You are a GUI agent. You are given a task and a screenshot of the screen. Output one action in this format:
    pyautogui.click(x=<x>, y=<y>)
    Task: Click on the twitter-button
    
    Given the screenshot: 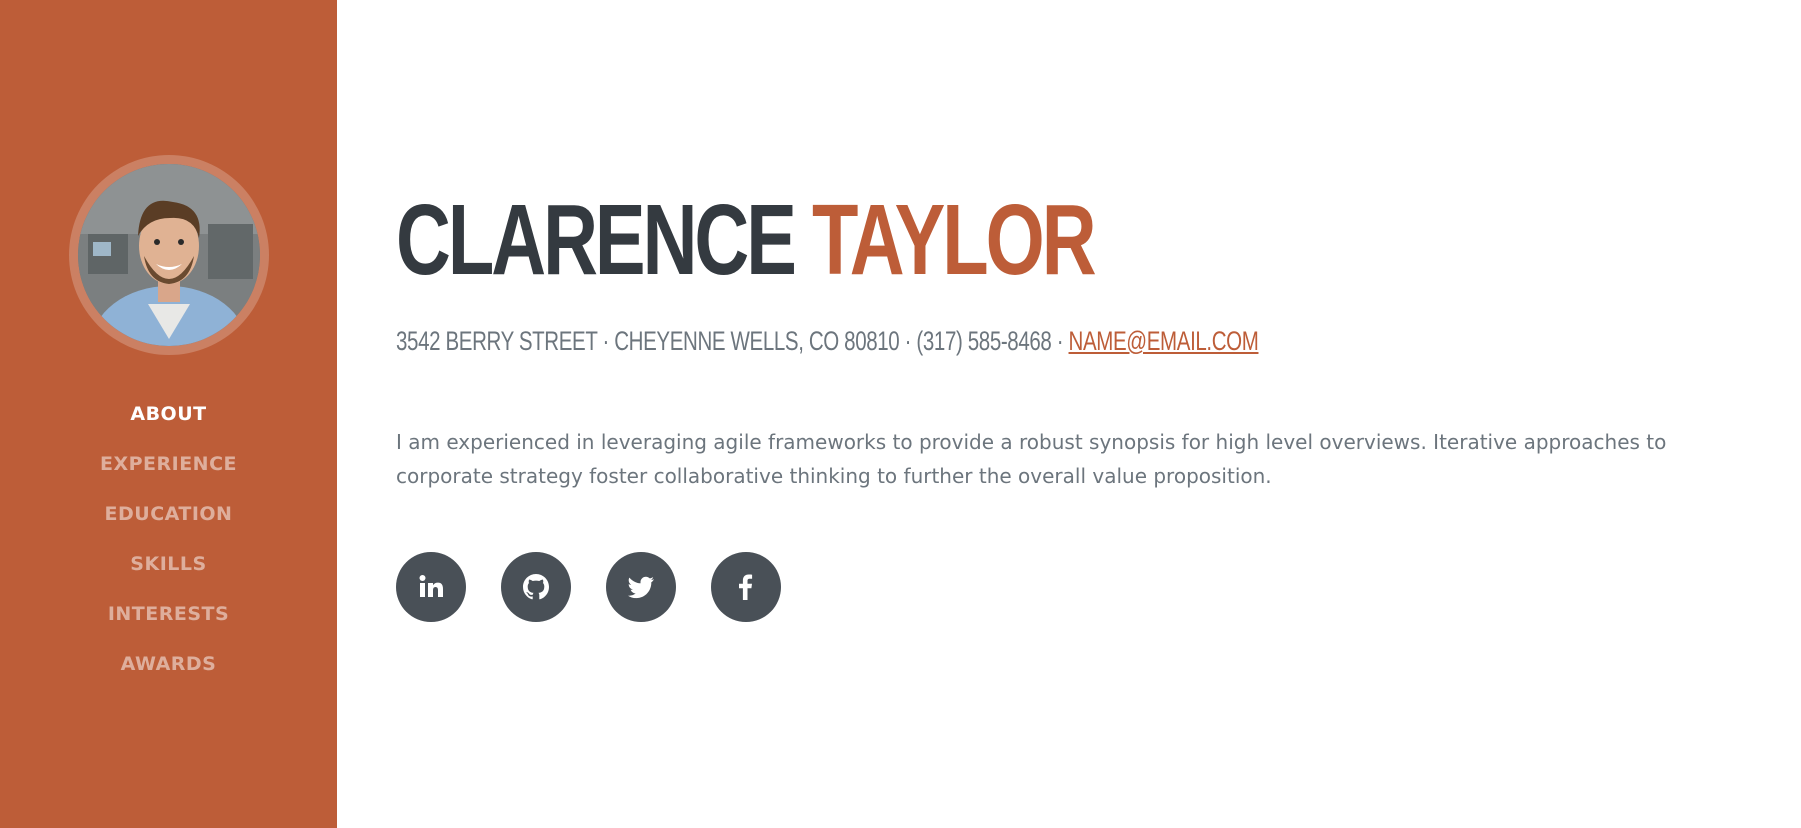 What is the action you would take?
    pyautogui.click(x=641, y=587)
    